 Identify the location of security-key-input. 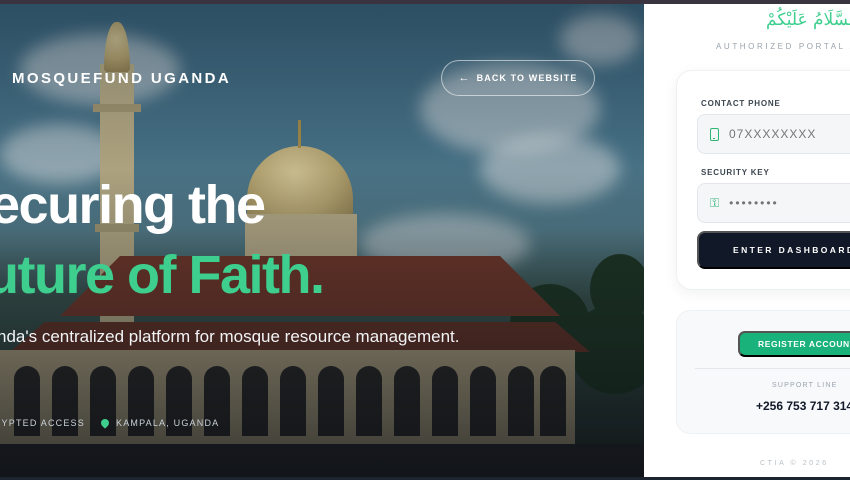
(789, 203).